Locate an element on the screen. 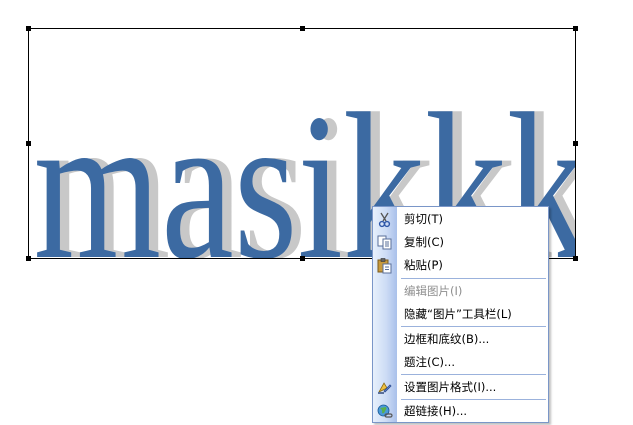 The width and height of the screenshot is (633, 425). resize-handle-bottom-right is located at coordinates (575, 258).